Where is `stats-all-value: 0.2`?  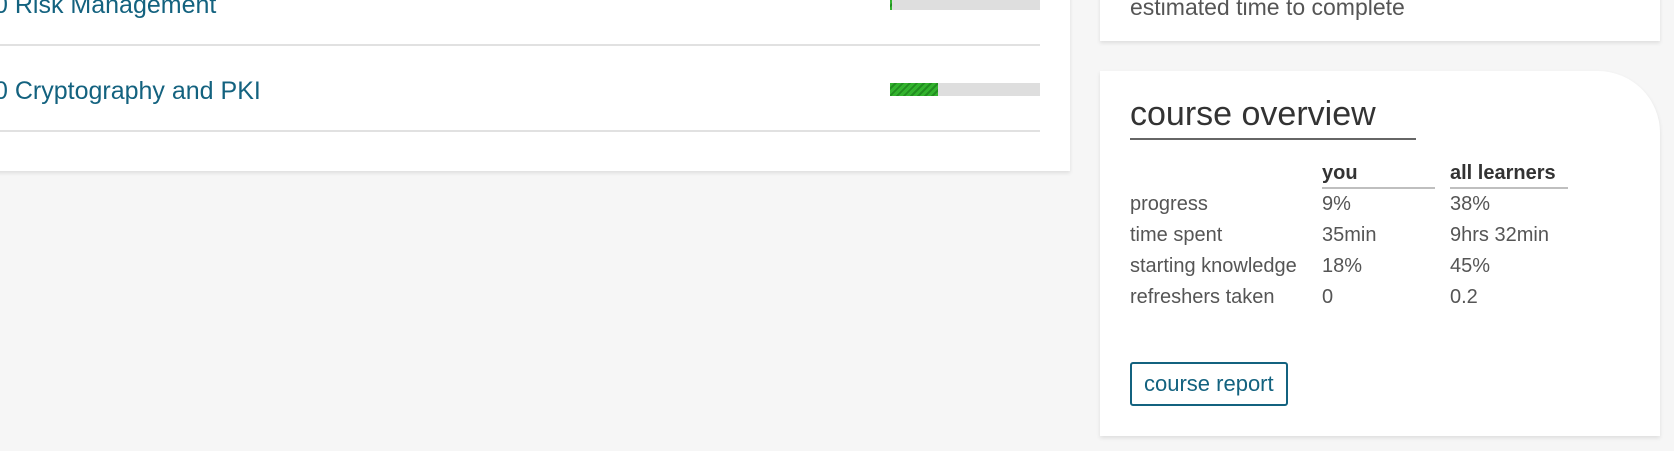 stats-all-value: 0.2 is located at coordinates (1464, 297).